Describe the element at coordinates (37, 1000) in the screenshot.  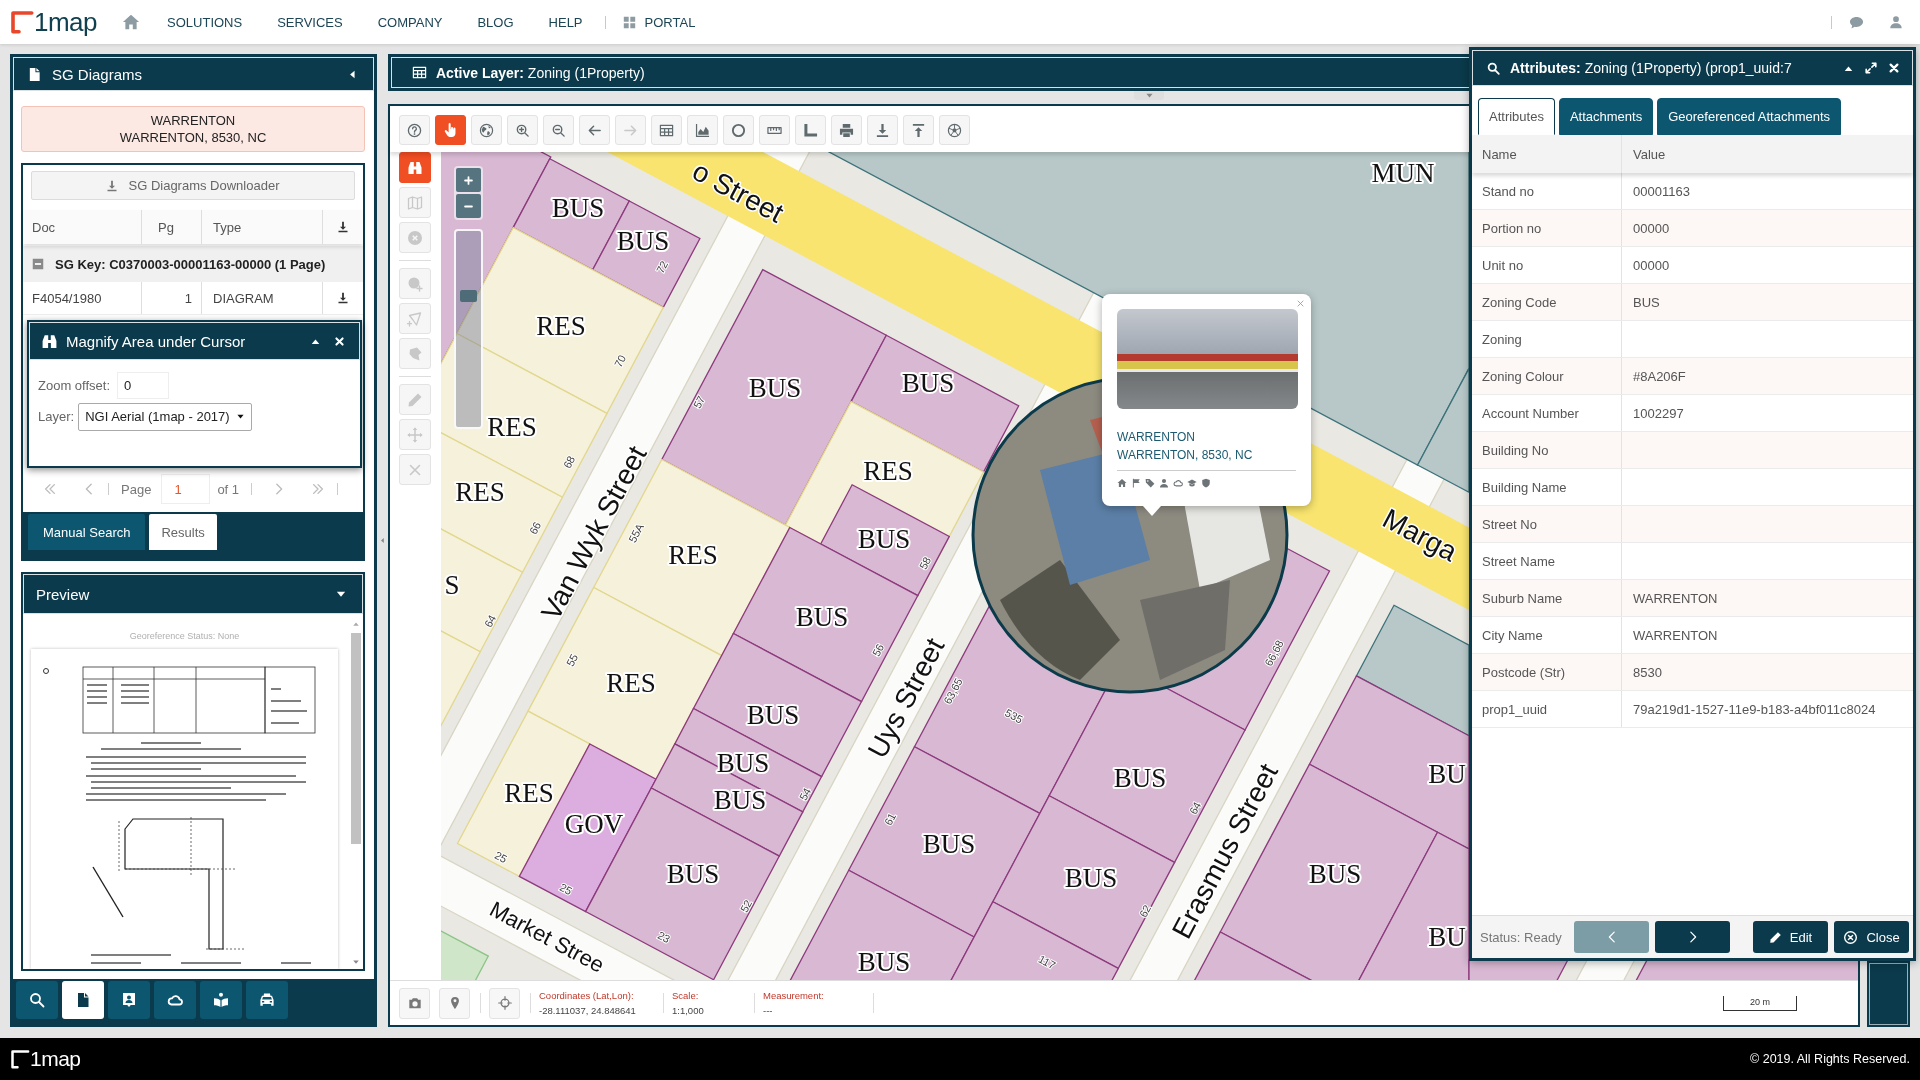
I see `search-tab` at that location.